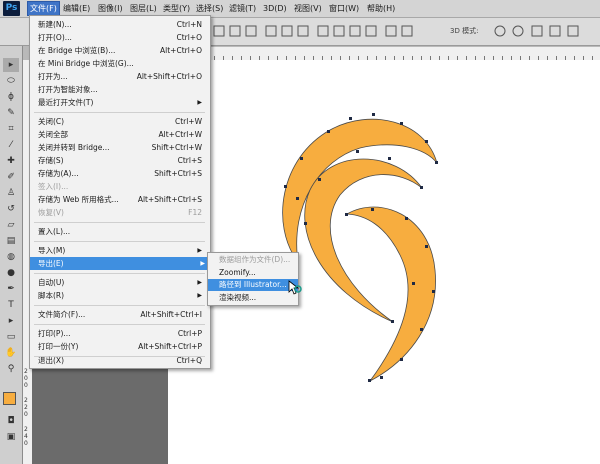  I want to click on crop-tool-icon: ⌗, so click(11, 129).